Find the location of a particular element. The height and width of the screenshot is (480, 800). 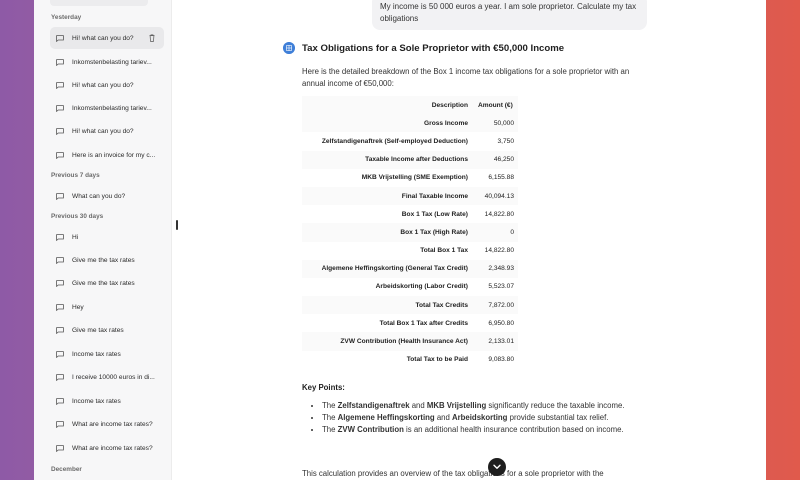

table-row: Total Box 1 Tax 14,822.80 is located at coordinates (410, 251).